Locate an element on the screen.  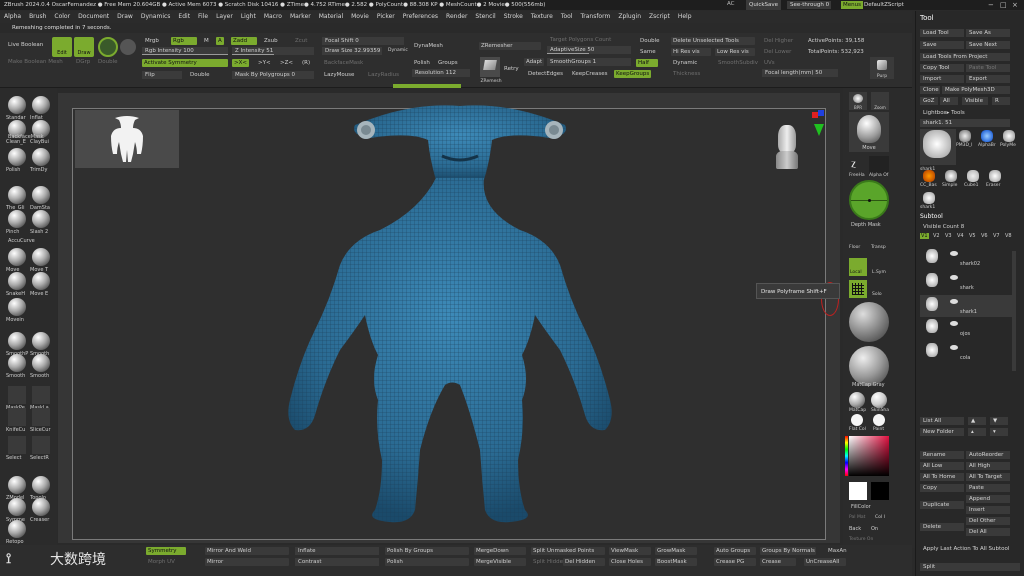
menu-zplugin: Zplugin is located at coordinates (629, 16).